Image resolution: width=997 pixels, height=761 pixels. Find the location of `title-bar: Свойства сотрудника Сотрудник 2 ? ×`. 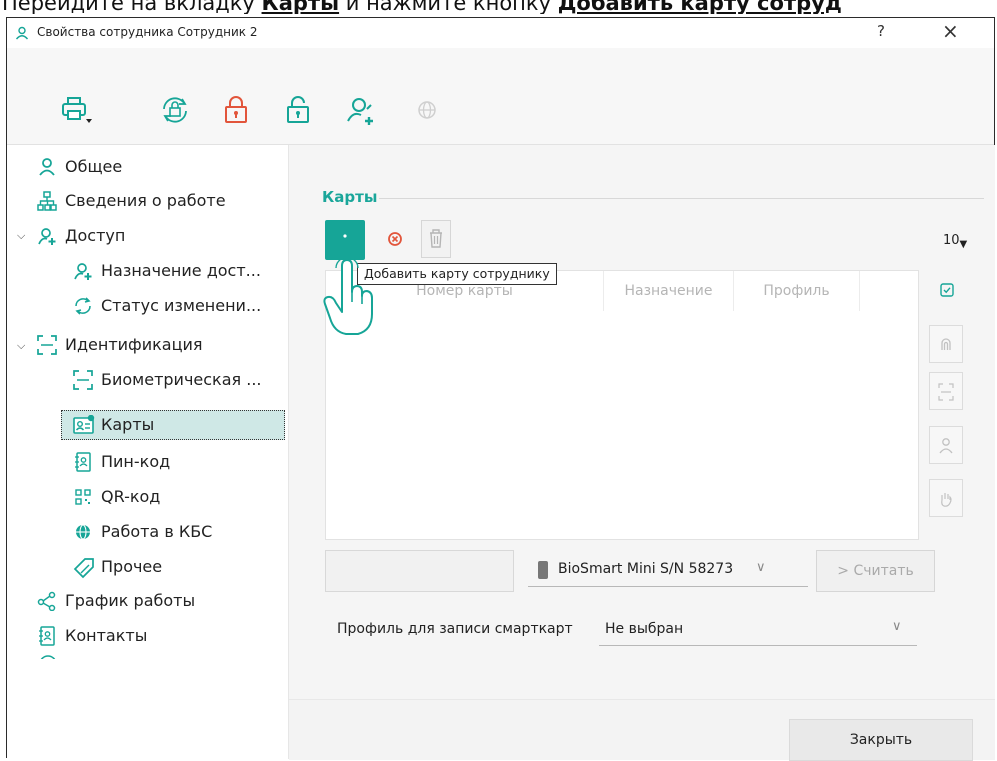

title-bar: Свойства сотрудника Сотрудник 2 ? × is located at coordinates (500, 33).